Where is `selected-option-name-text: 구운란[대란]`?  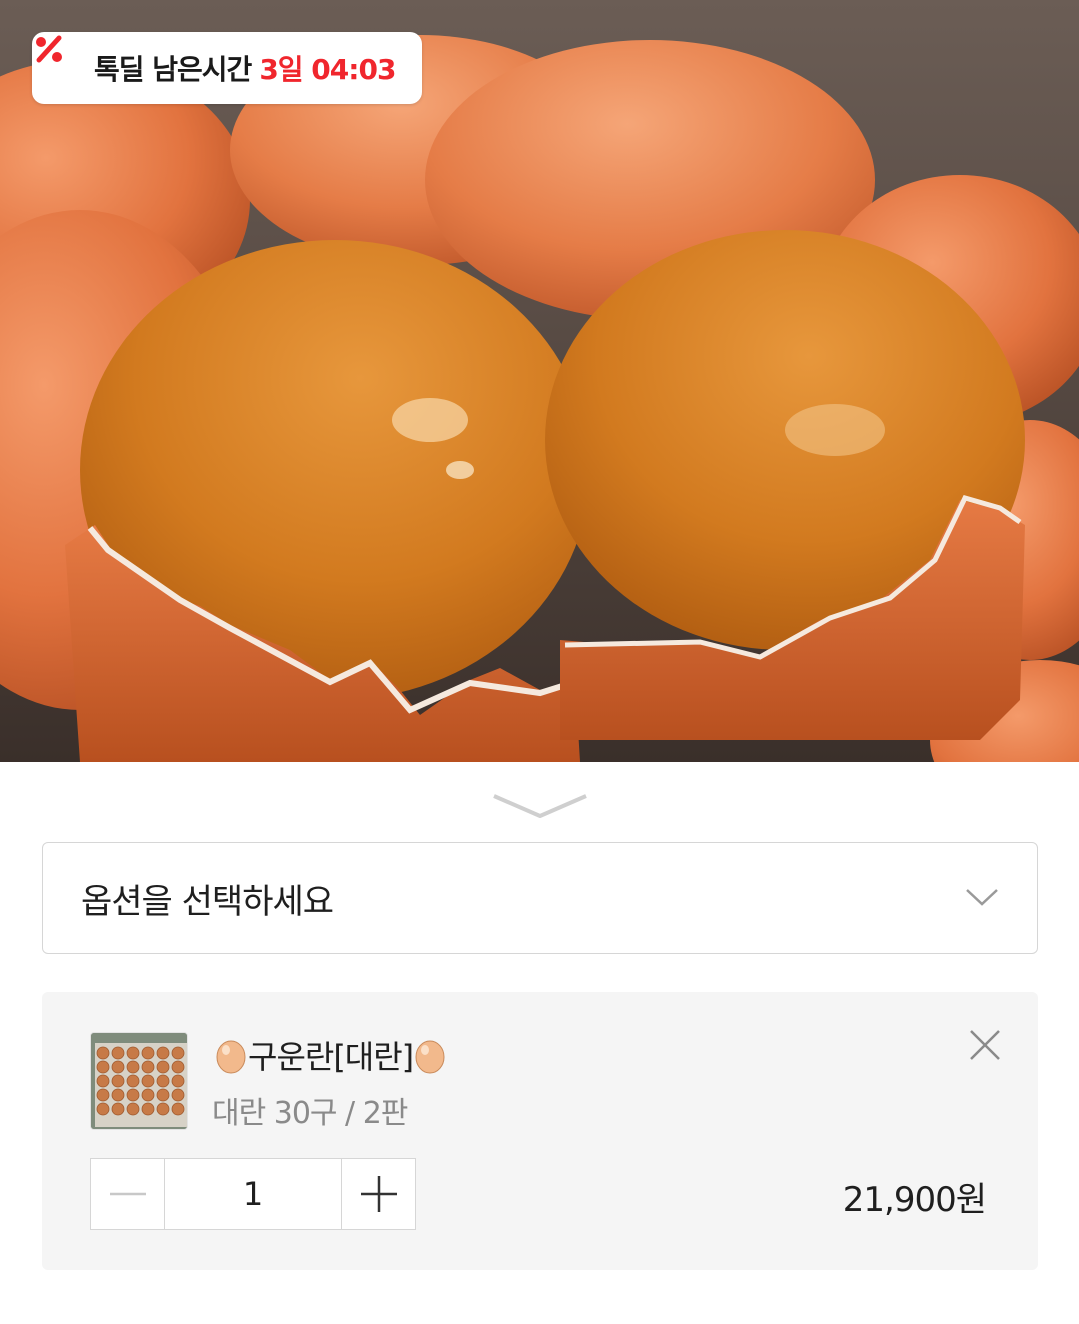
selected-option-name-text: 구운란[대란] is located at coordinates (331, 1057).